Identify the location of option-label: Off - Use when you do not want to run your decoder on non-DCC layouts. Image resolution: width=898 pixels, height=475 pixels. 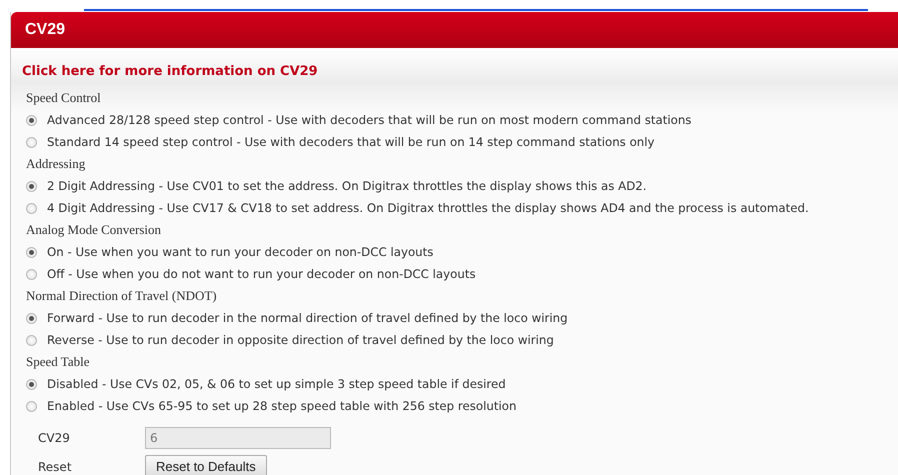
(261, 274).